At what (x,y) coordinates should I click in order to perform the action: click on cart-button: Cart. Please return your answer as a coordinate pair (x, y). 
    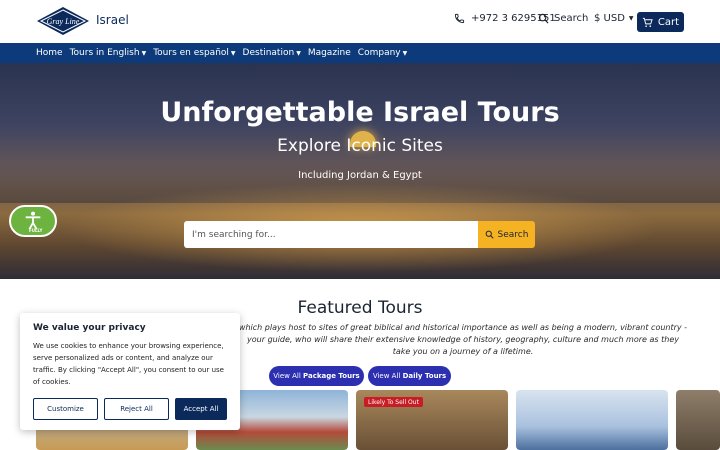
    Looking at the image, I should click on (660, 22).